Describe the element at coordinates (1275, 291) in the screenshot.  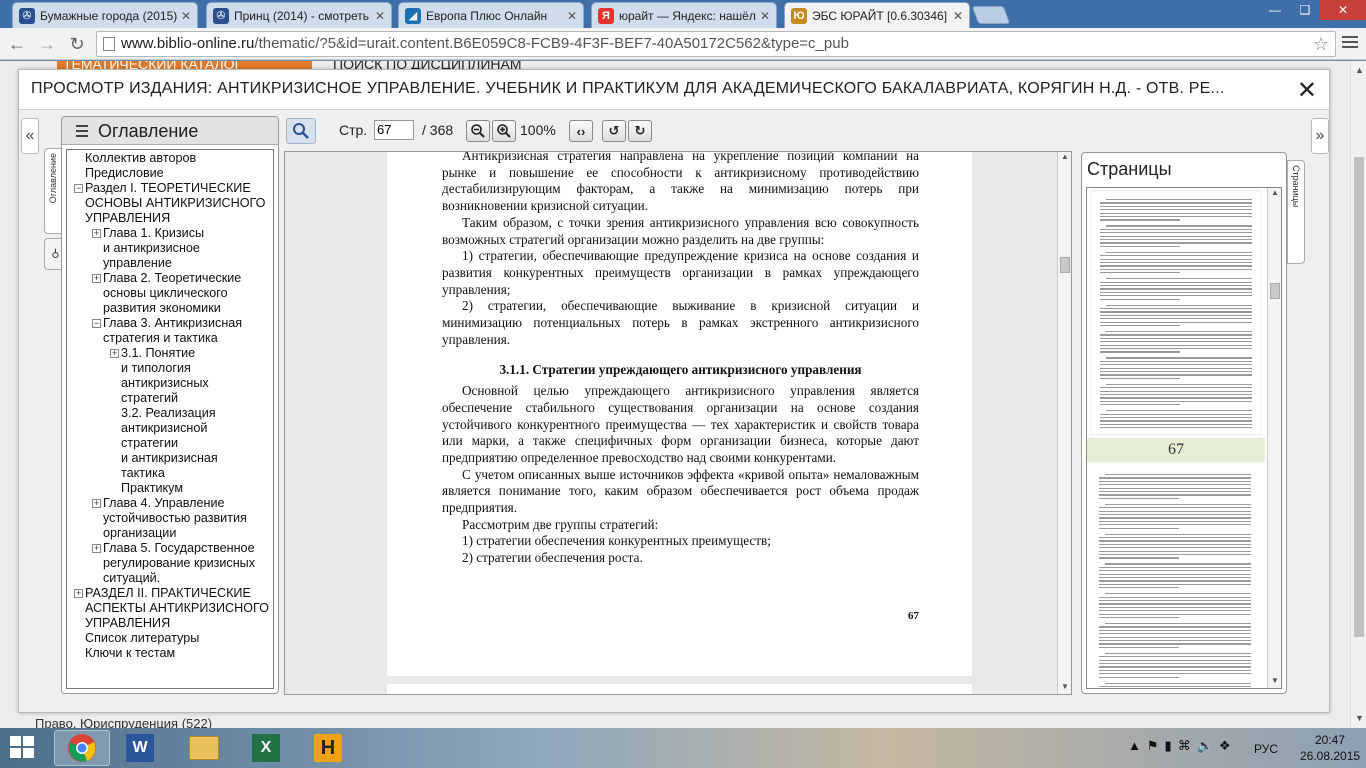
I see `thumbnails-scroll-thumb` at that location.